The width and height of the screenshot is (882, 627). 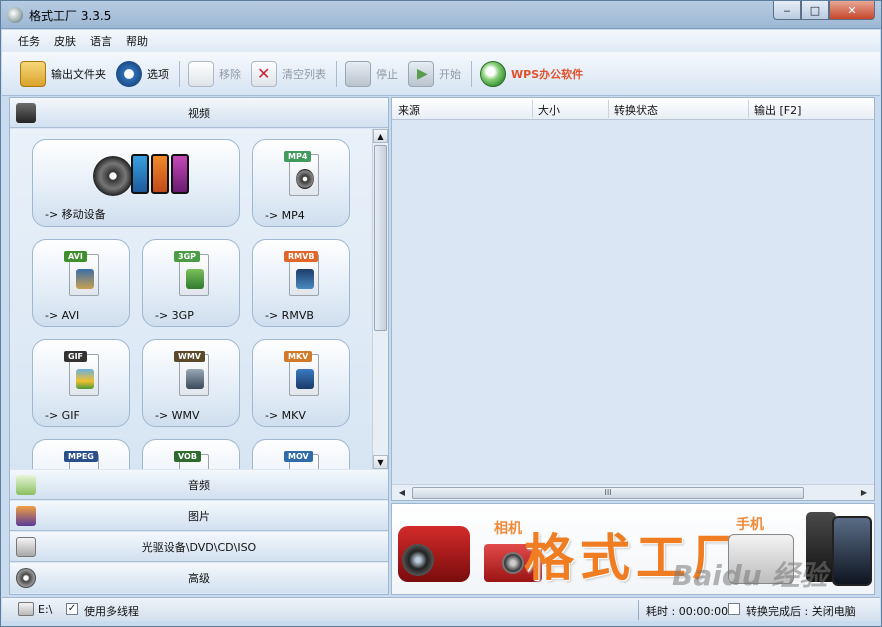 I want to click on start-button: 开始, so click(x=434, y=74).